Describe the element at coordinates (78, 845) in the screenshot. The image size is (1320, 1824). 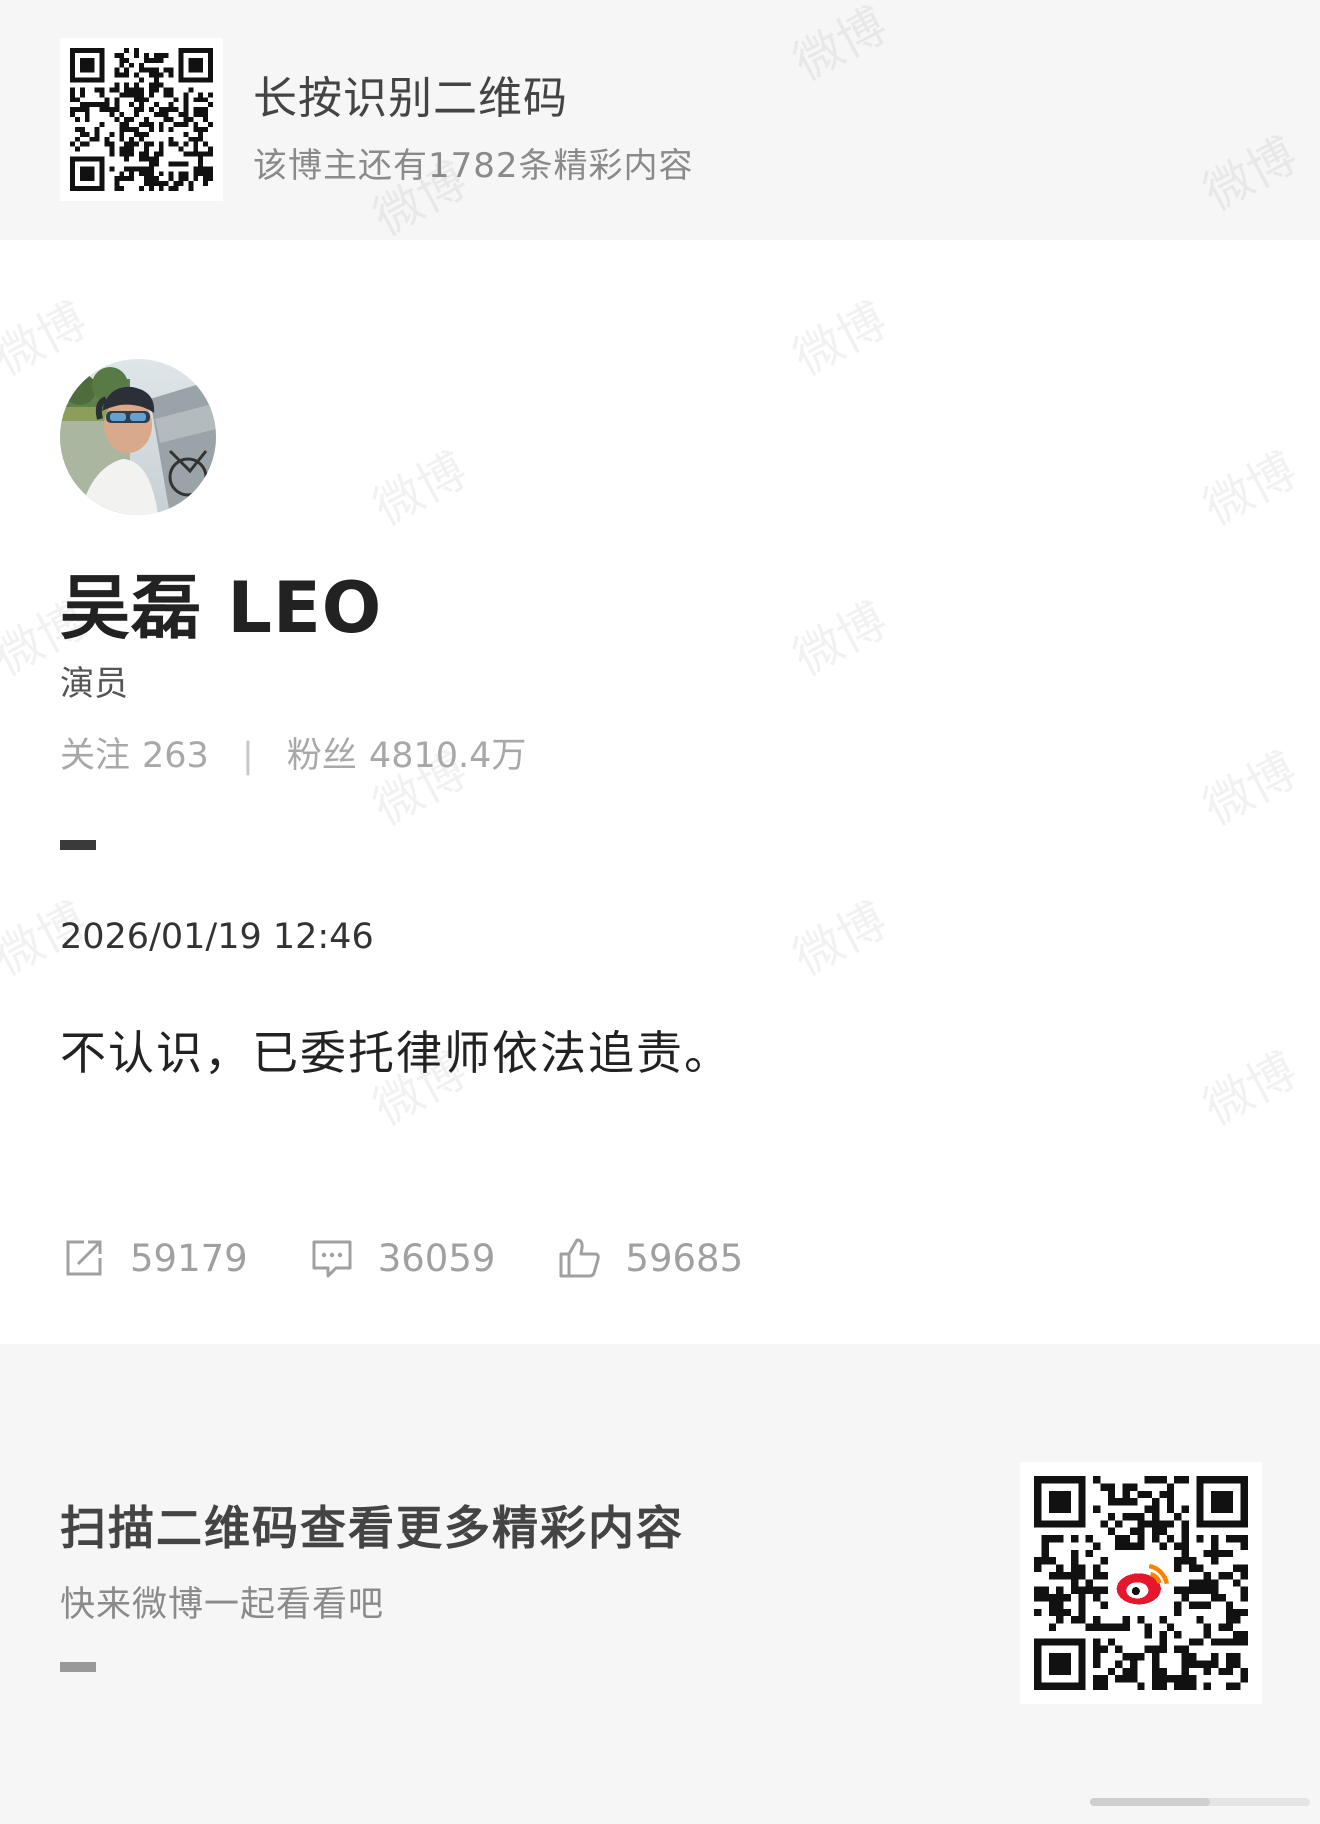
I see `section-divider` at that location.